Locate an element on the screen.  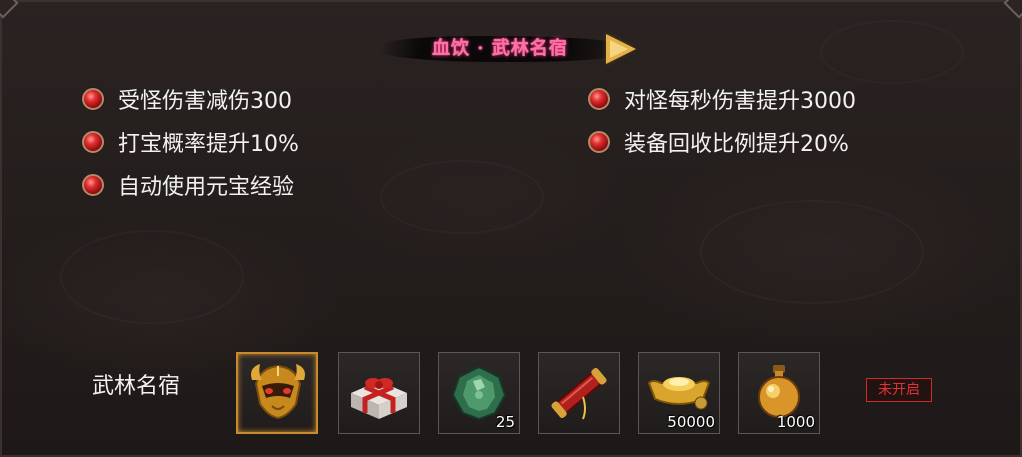
gift-box-icon is located at coordinates (379, 398).